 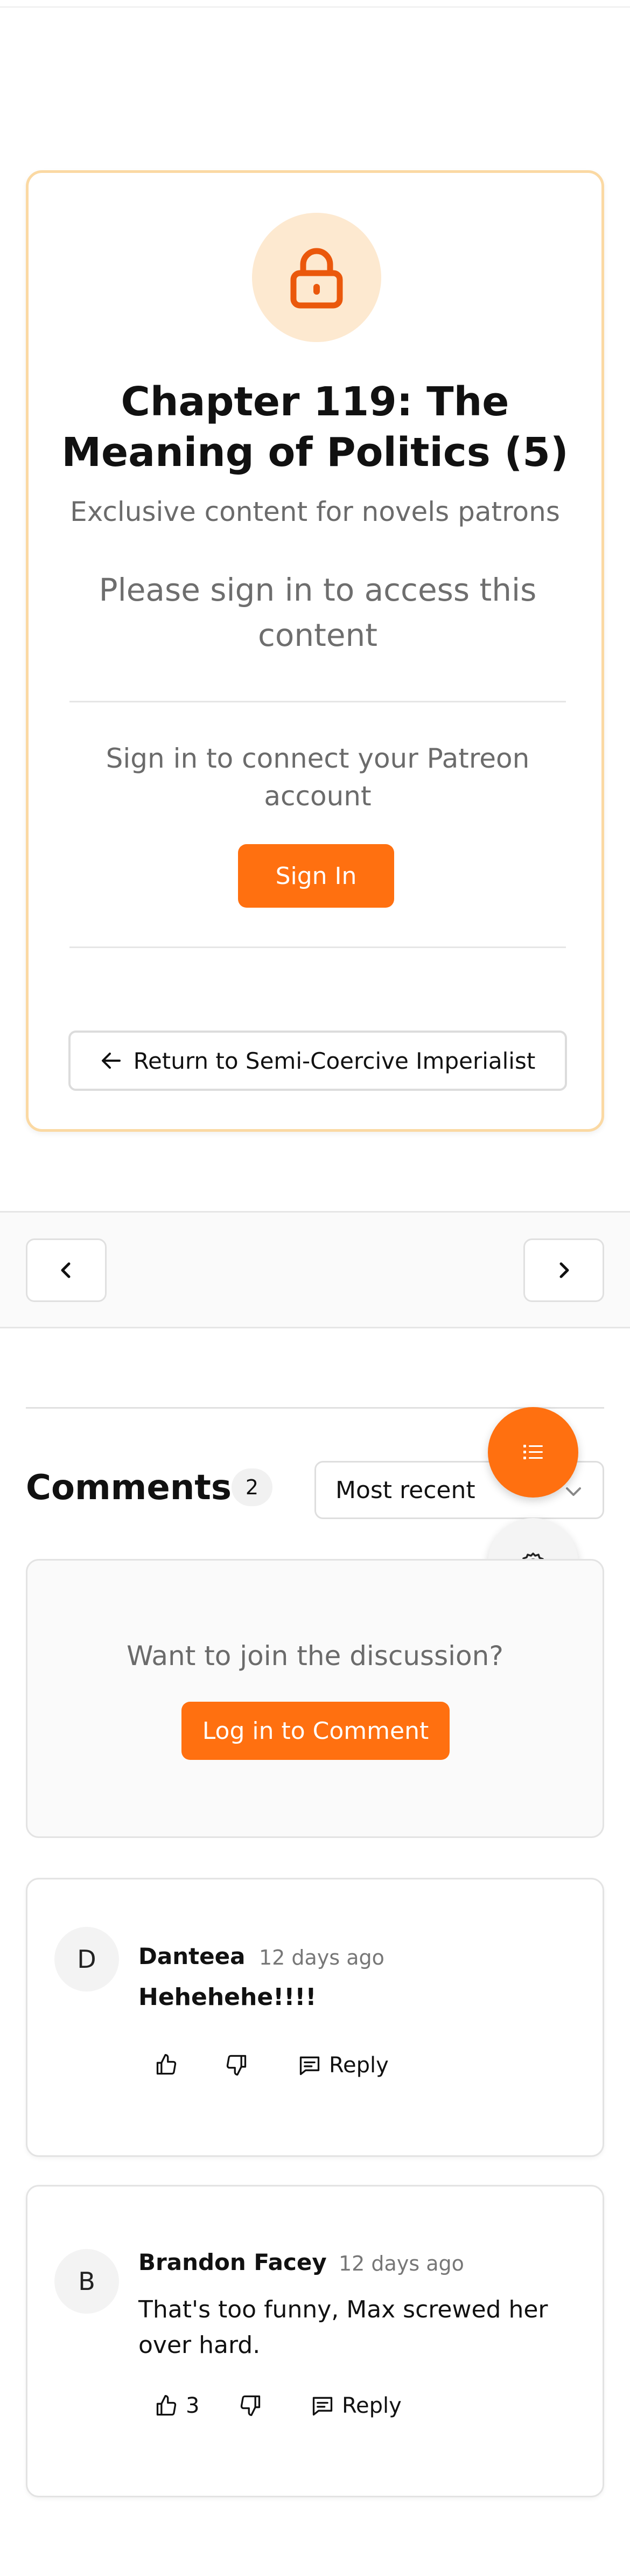 I want to click on arrow-left-icon, so click(x=111, y=1061).